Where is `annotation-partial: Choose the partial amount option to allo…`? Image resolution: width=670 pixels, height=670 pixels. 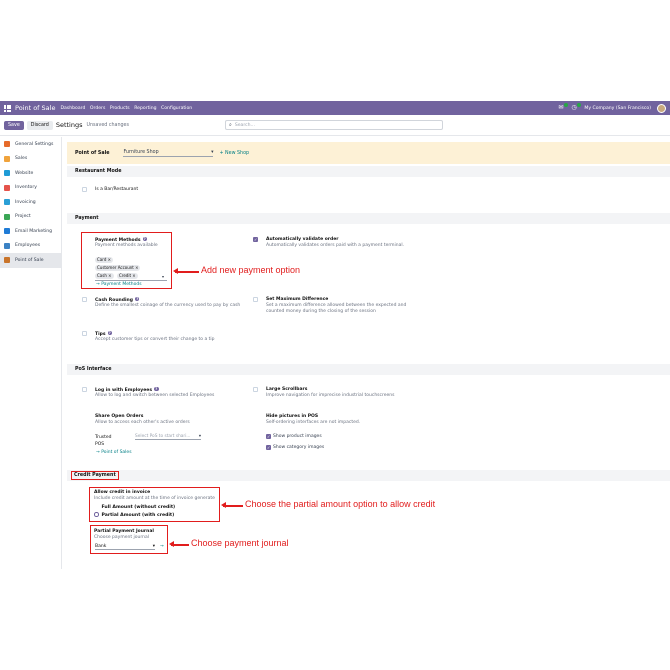
annotation-partial: Choose the partial amount option to allo… is located at coordinates (340, 504).